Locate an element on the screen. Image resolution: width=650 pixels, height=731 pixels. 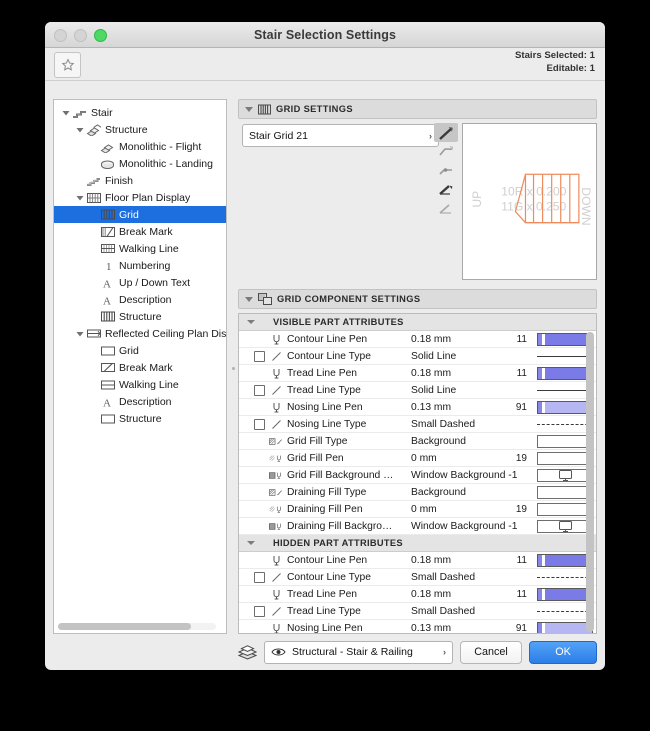
attribute-row: Contour Line Type Small Dashed is located at coordinates (417, 577).